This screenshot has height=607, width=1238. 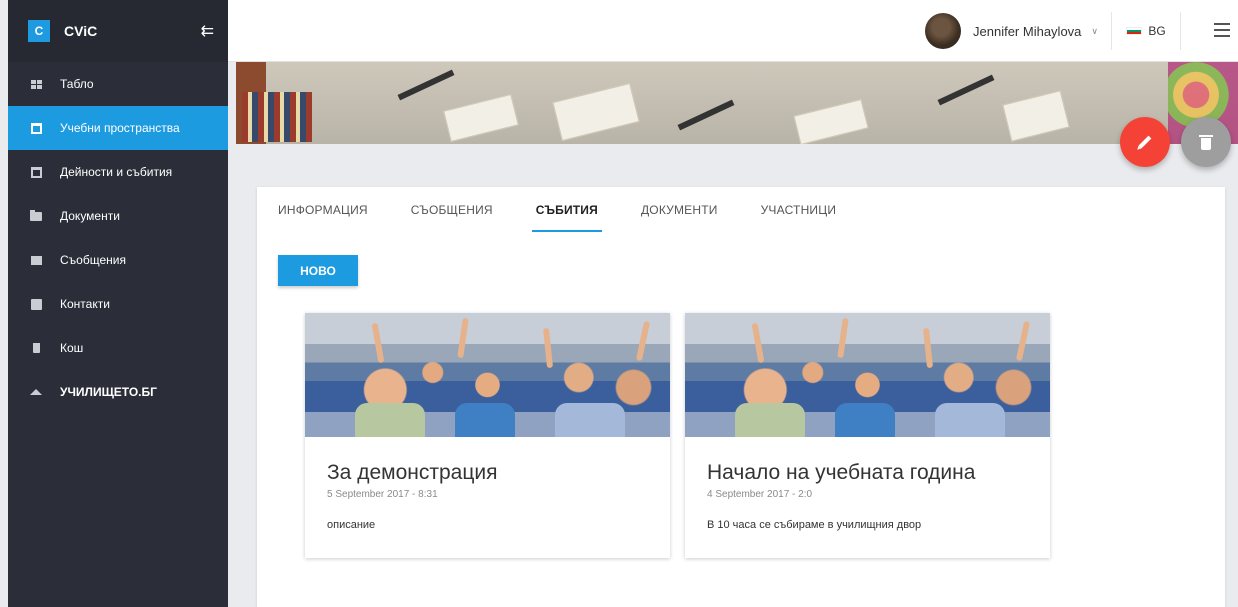 What do you see at coordinates (323, 209) in the screenshot?
I see `tab-information: ИНФОРМАЦИЯ` at bounding box center [323, 209].